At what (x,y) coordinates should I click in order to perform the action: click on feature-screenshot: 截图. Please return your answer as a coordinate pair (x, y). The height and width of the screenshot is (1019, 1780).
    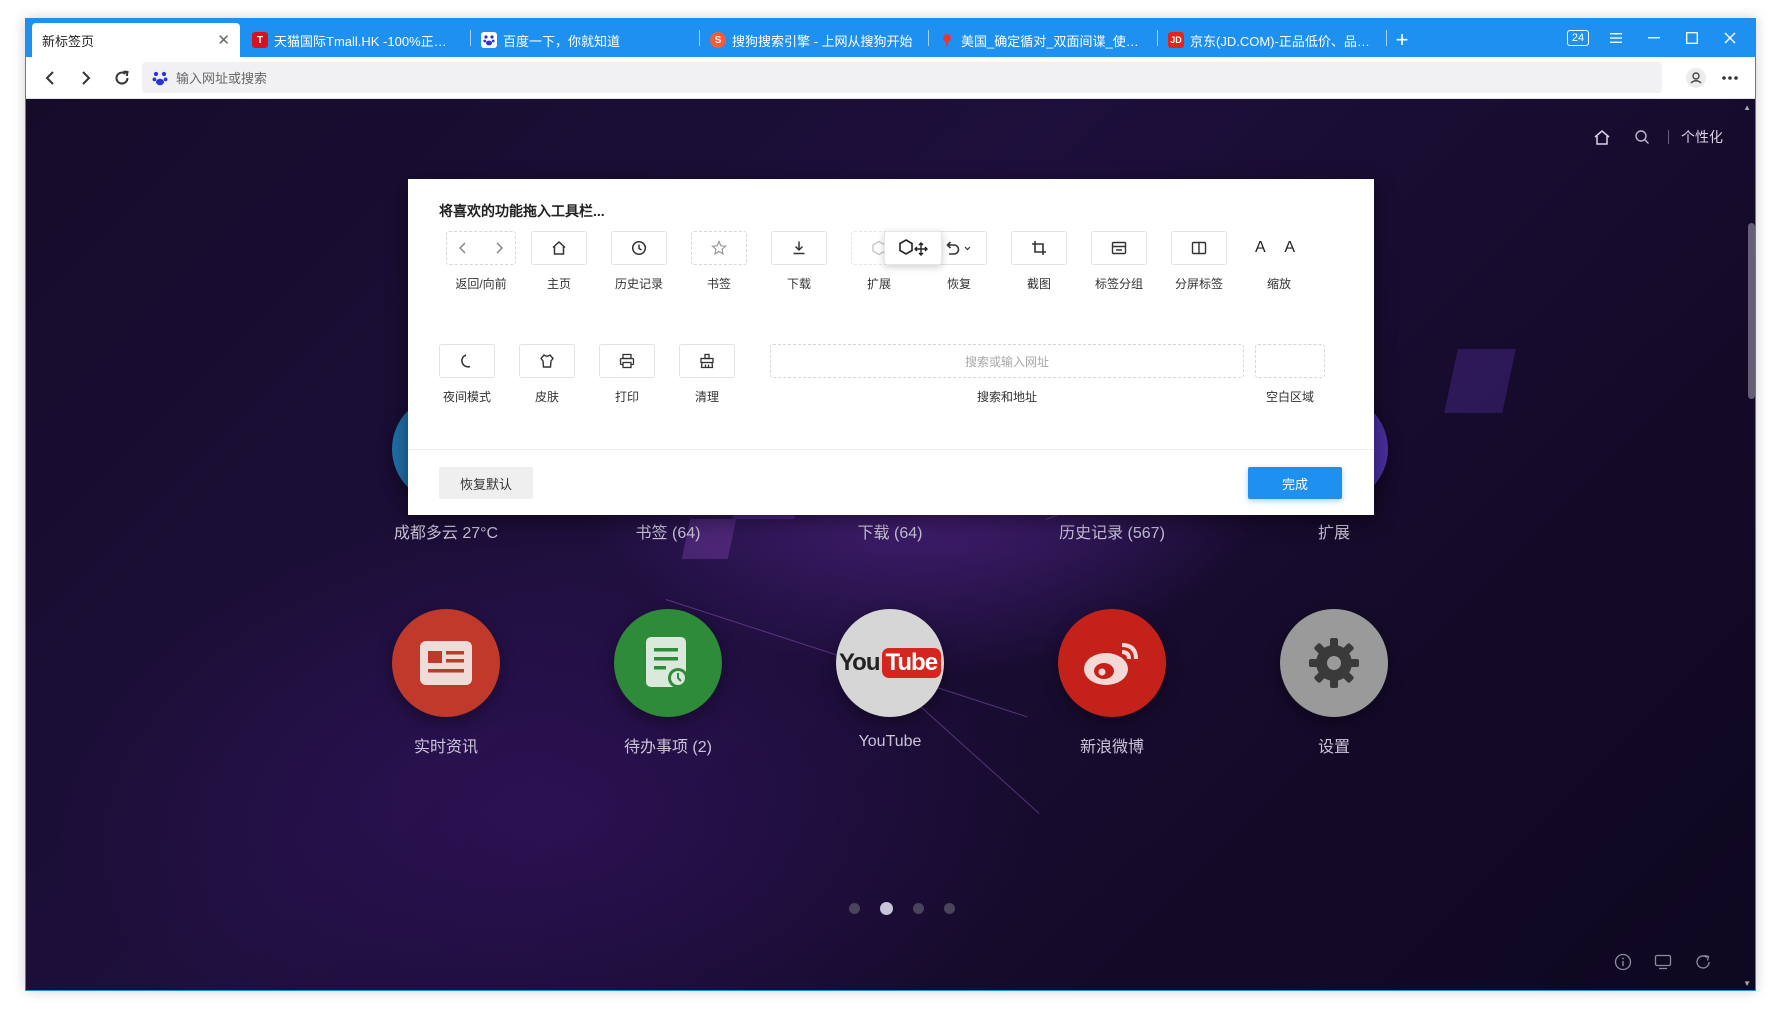
    Looking at the image, I should click on (1039, 266).